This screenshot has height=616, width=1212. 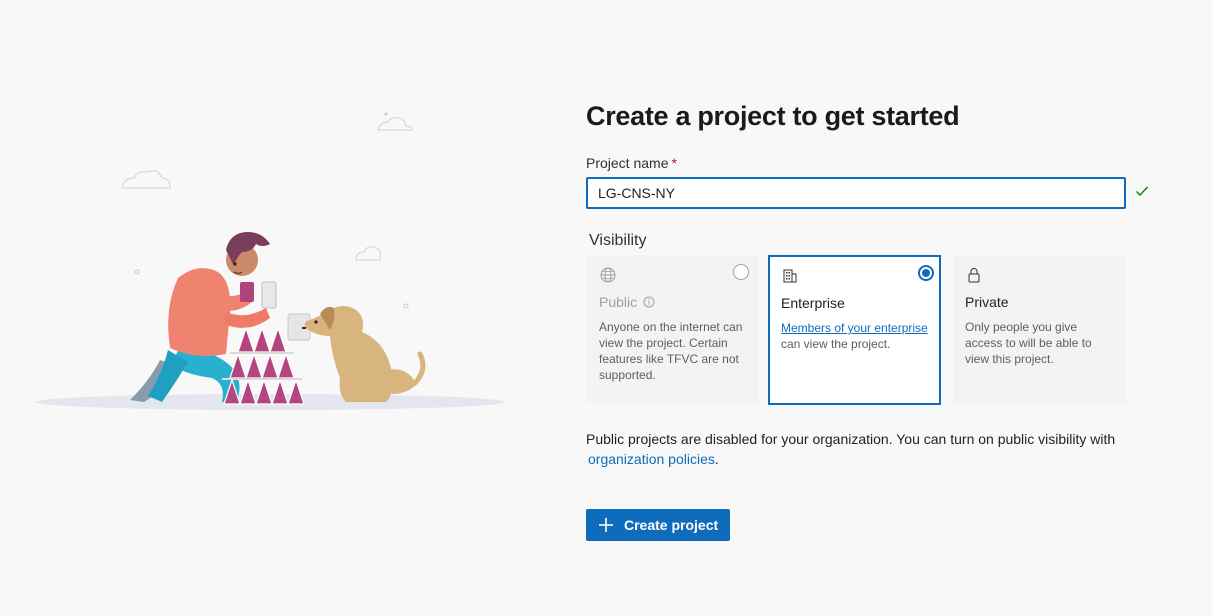 I want to click on organization-policies-link: organization policies, so click(x=651, y=459).